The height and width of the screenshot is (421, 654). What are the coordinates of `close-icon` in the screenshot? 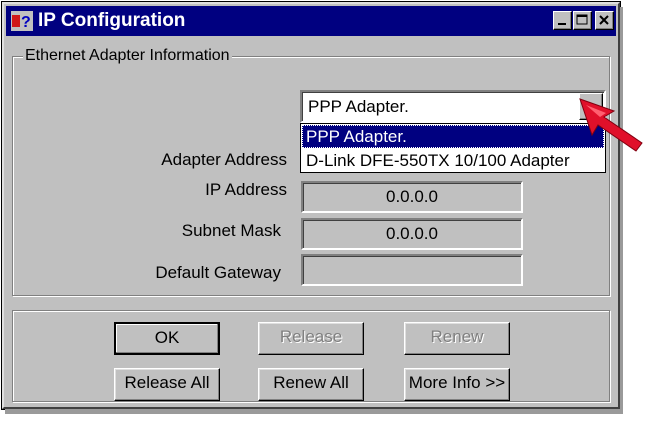 It's located at (604, 20).